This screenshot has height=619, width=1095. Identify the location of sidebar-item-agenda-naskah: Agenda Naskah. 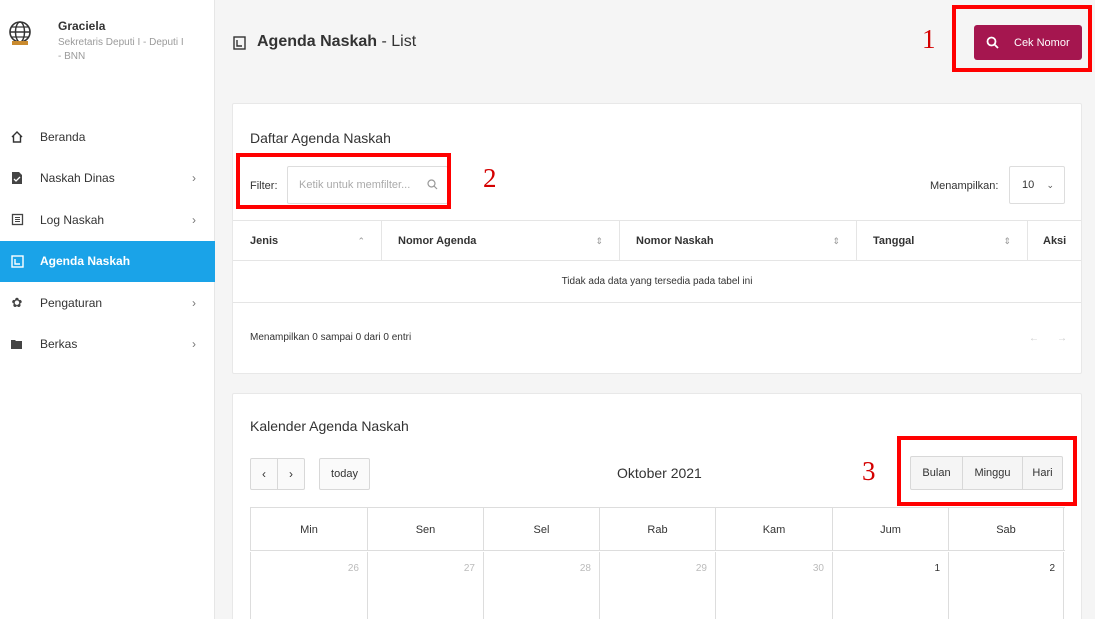
(107, 261).